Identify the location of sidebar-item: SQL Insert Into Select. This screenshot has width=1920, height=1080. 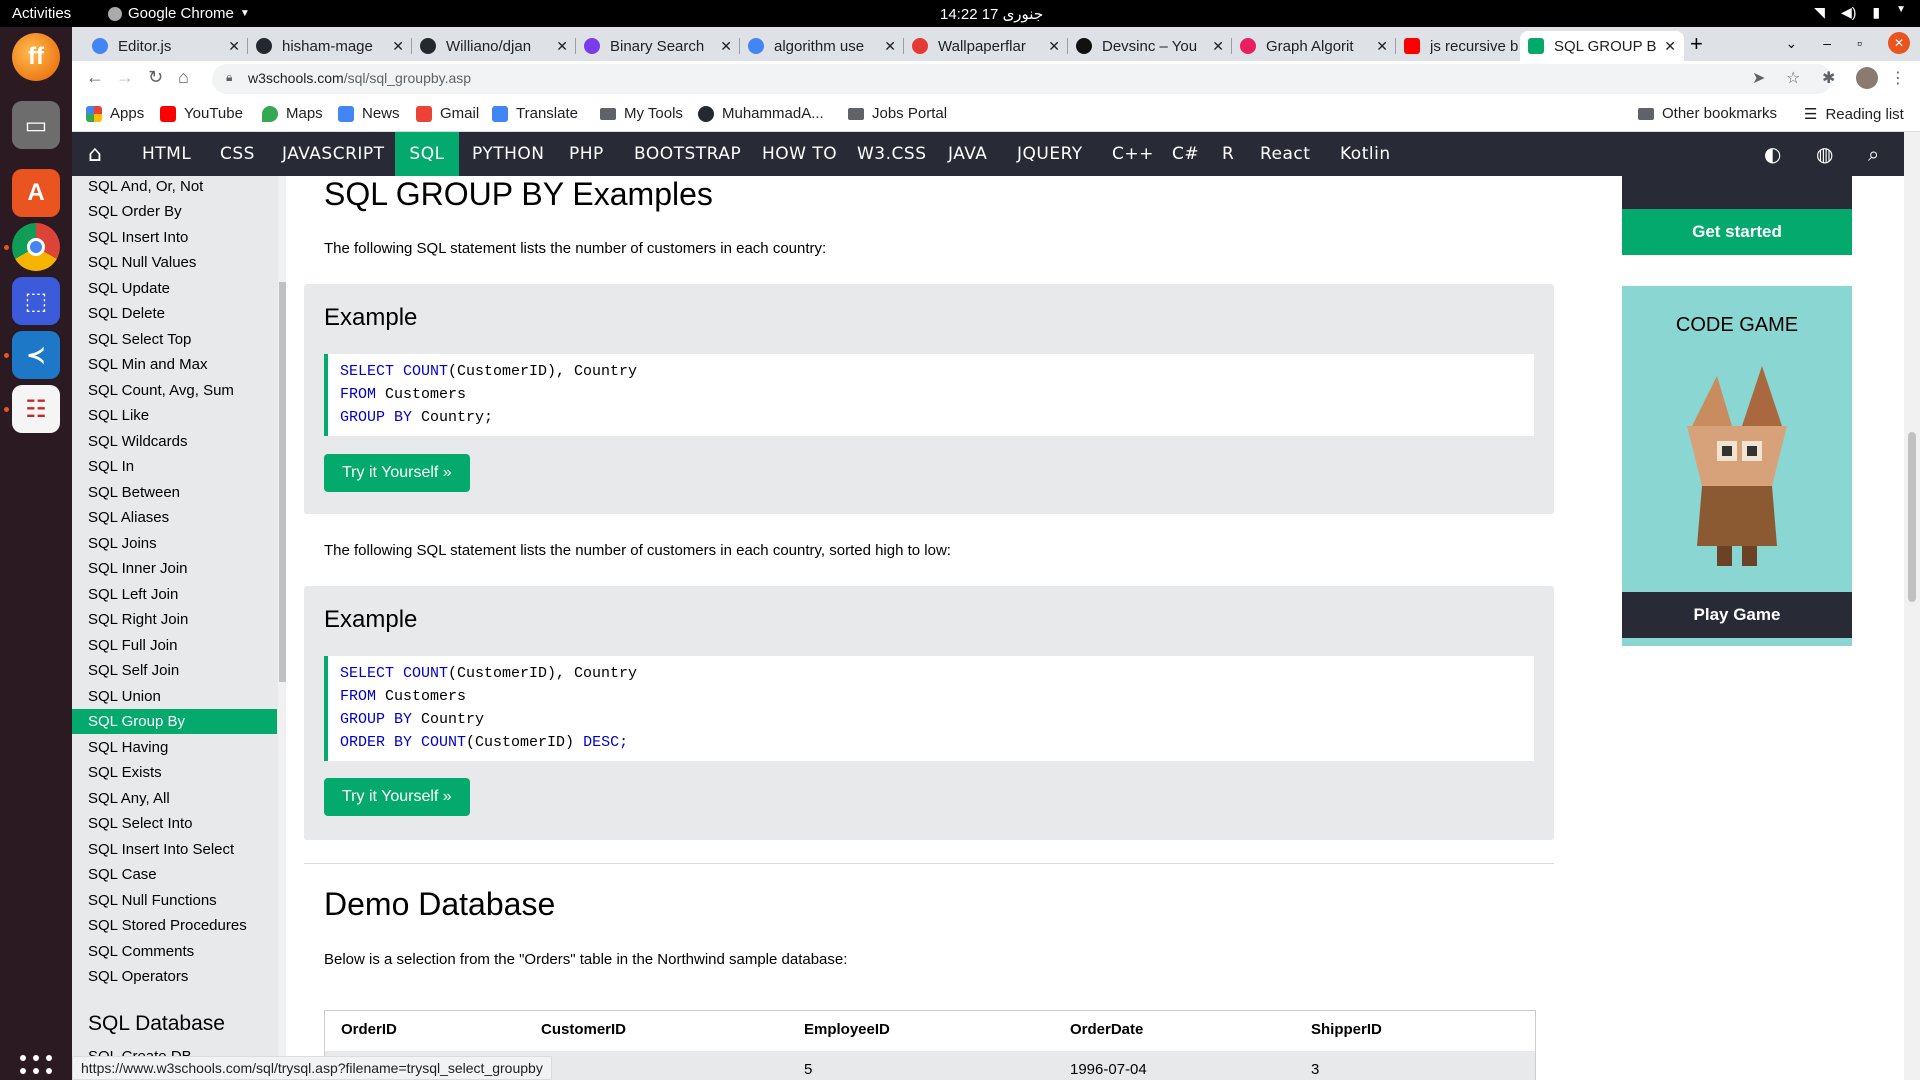
(161, 849).